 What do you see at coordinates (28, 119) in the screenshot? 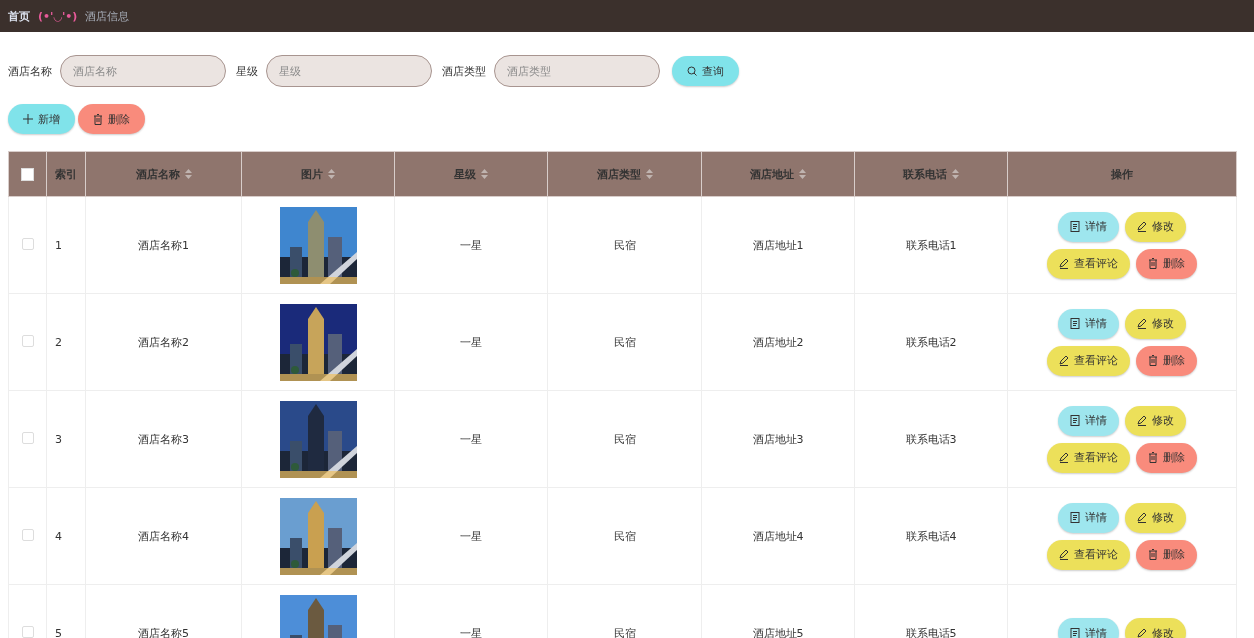
I see `plus-icon` at bounding box center [28, 119].